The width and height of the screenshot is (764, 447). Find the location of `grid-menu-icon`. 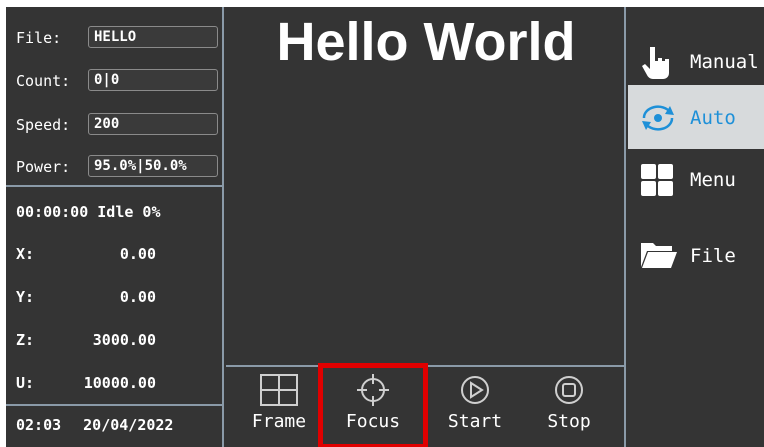

grid-menu-icon is located at coordinates (657, 180).